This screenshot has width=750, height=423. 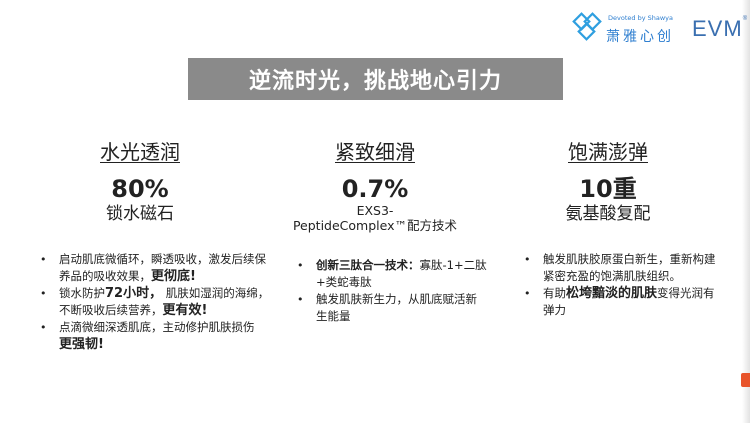 I want to click on list-item: • 创新三肽合一技术：寡肽-1+二肽+类蛇毒肽, so click(x=392, y=273).